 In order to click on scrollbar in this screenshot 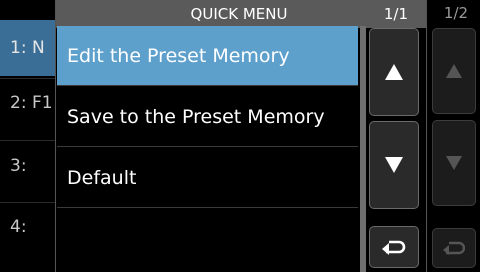, I will do `click(363, 149)`.